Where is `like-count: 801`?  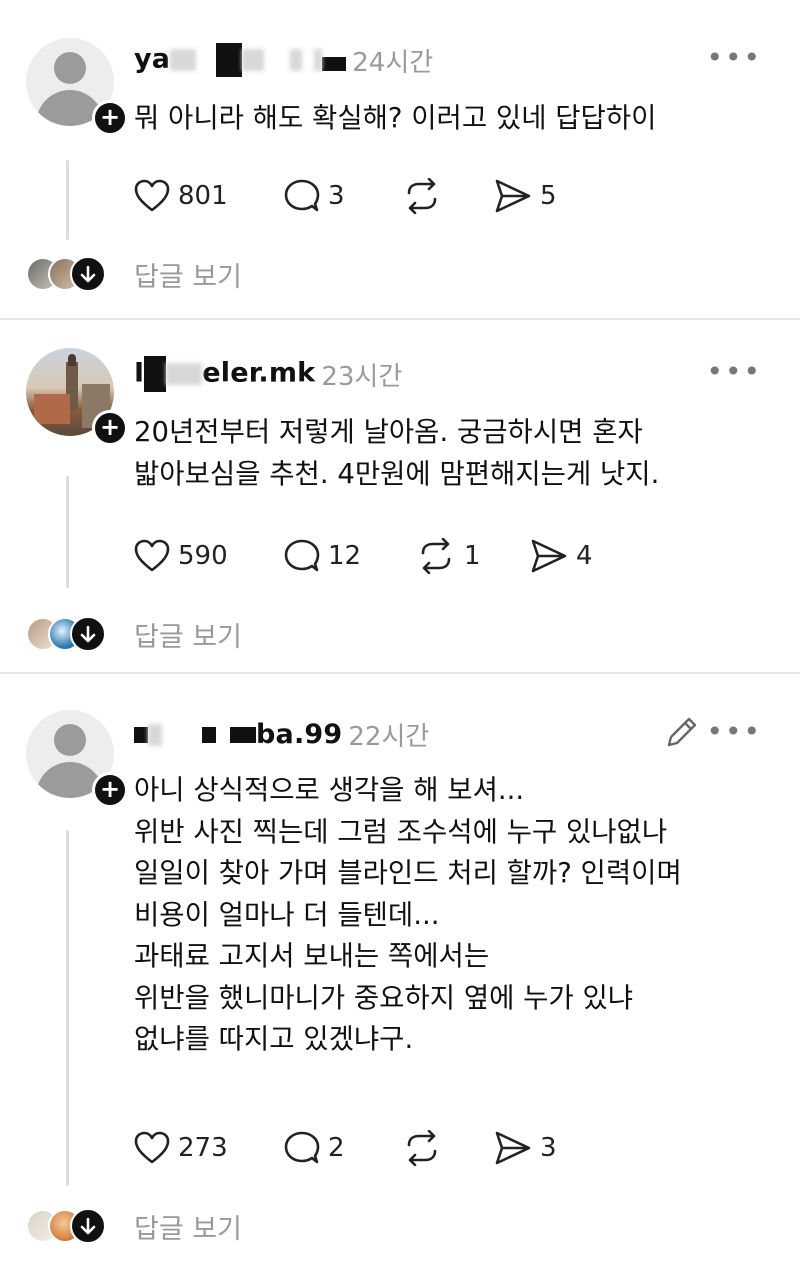
like-count: 801 is located at coordinates (203, 196).